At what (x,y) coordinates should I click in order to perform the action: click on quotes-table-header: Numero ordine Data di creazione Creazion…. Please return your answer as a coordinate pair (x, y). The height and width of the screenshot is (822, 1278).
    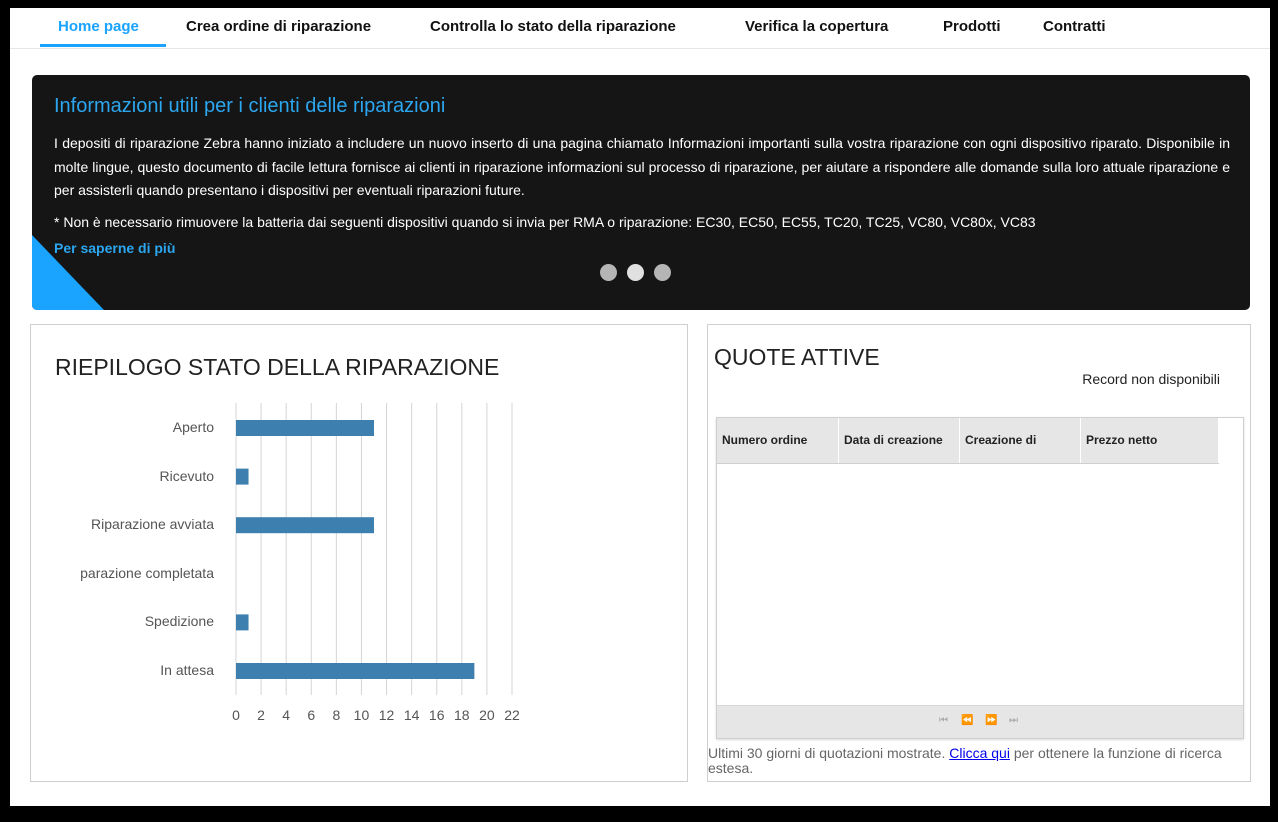
    Looking at the image, I should click on (968, 441).